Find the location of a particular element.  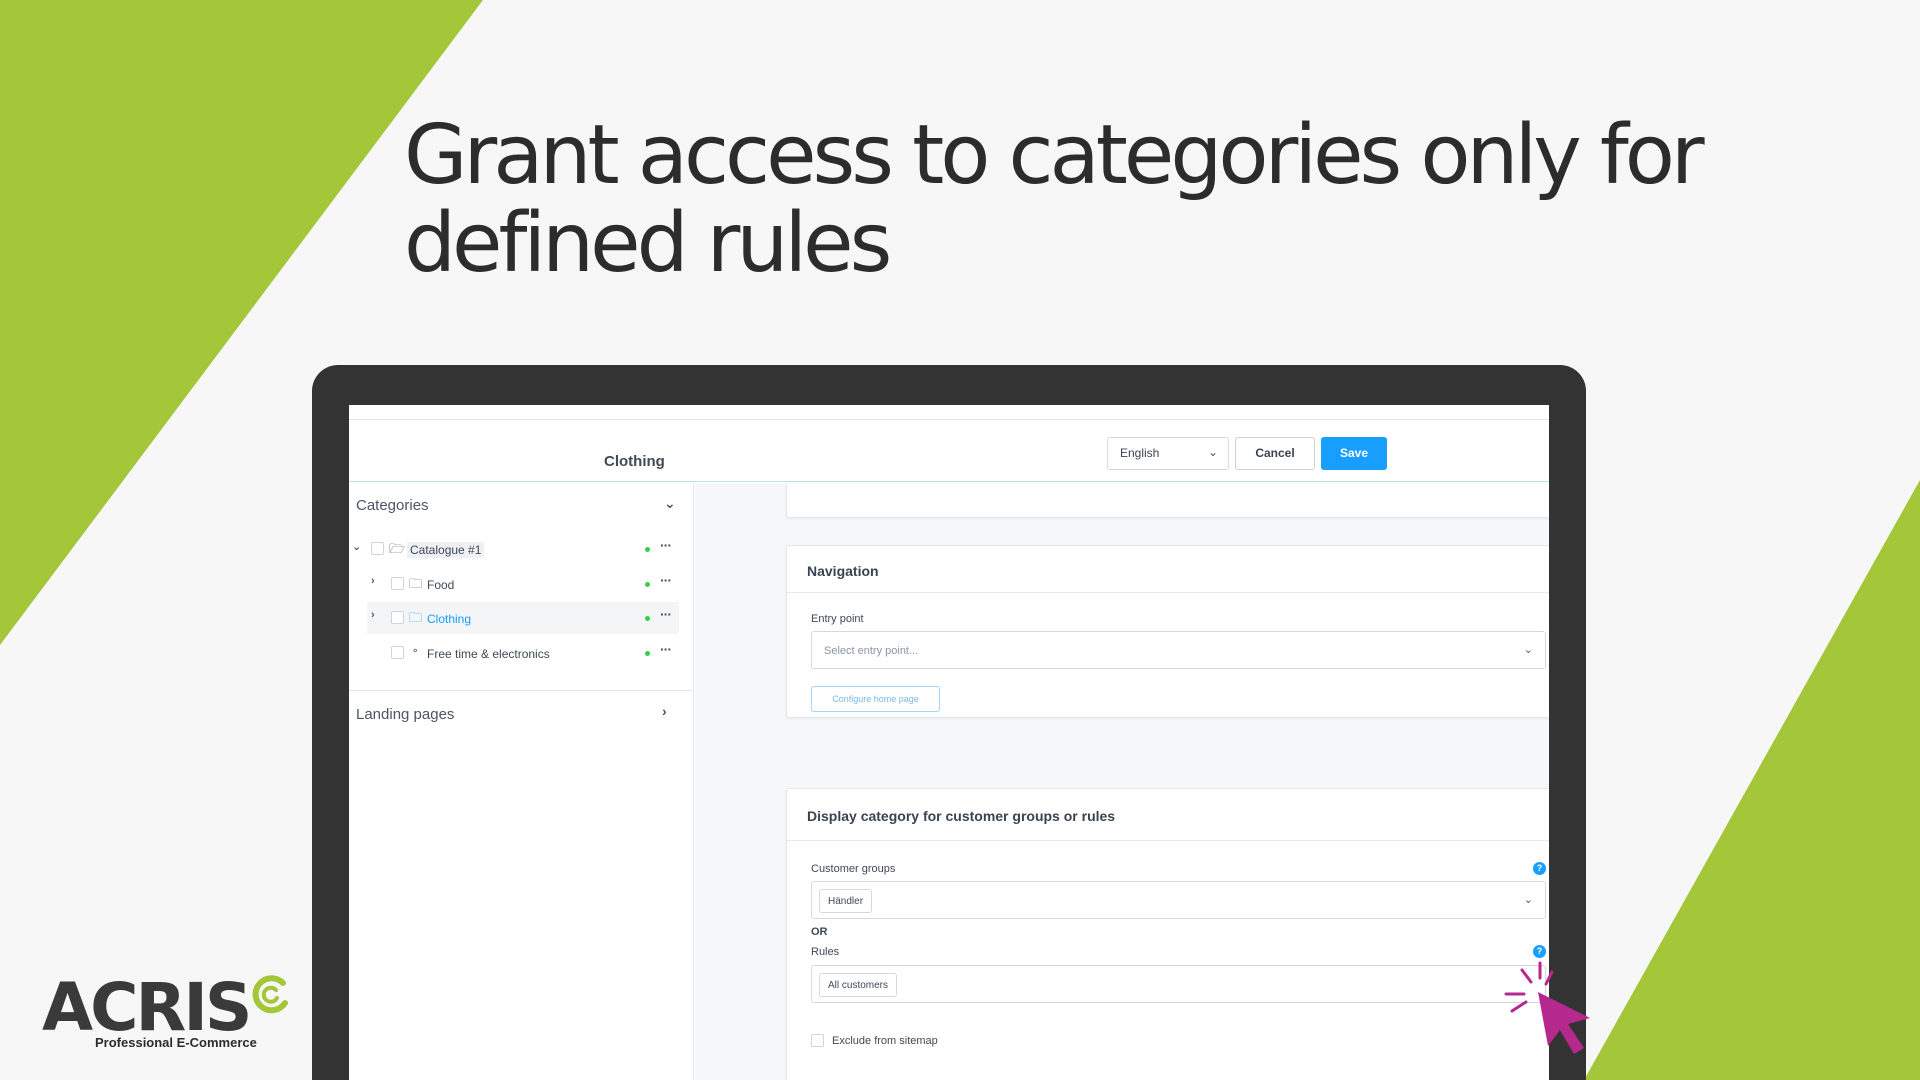

tree-item-label: Clothing is located at coordinates (449, 619).